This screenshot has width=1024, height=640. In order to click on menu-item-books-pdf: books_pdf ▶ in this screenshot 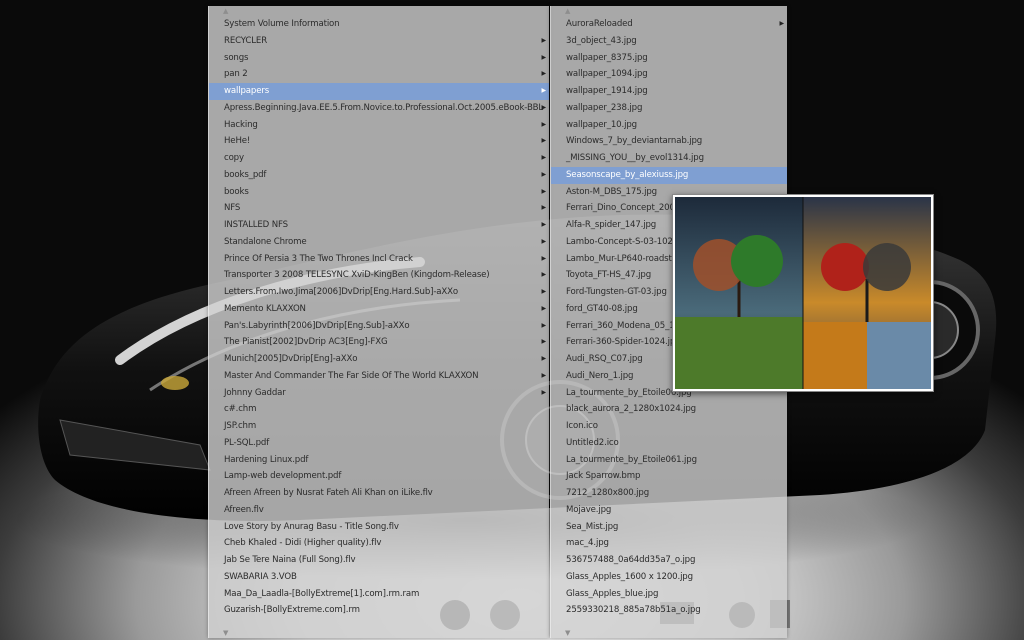, I will do `click(379, 175)`.